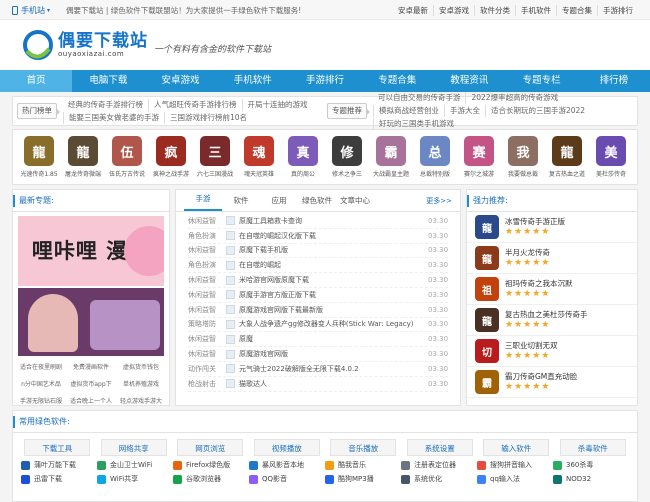 Image resolution: width=650 pixels, height=502 pixels. Describe the element at coordinates (333, 324) in the screenshot. I see `article-title: 大象人战争遗产gg修改器变人兵种(Stick War: Legacy)` at that location.